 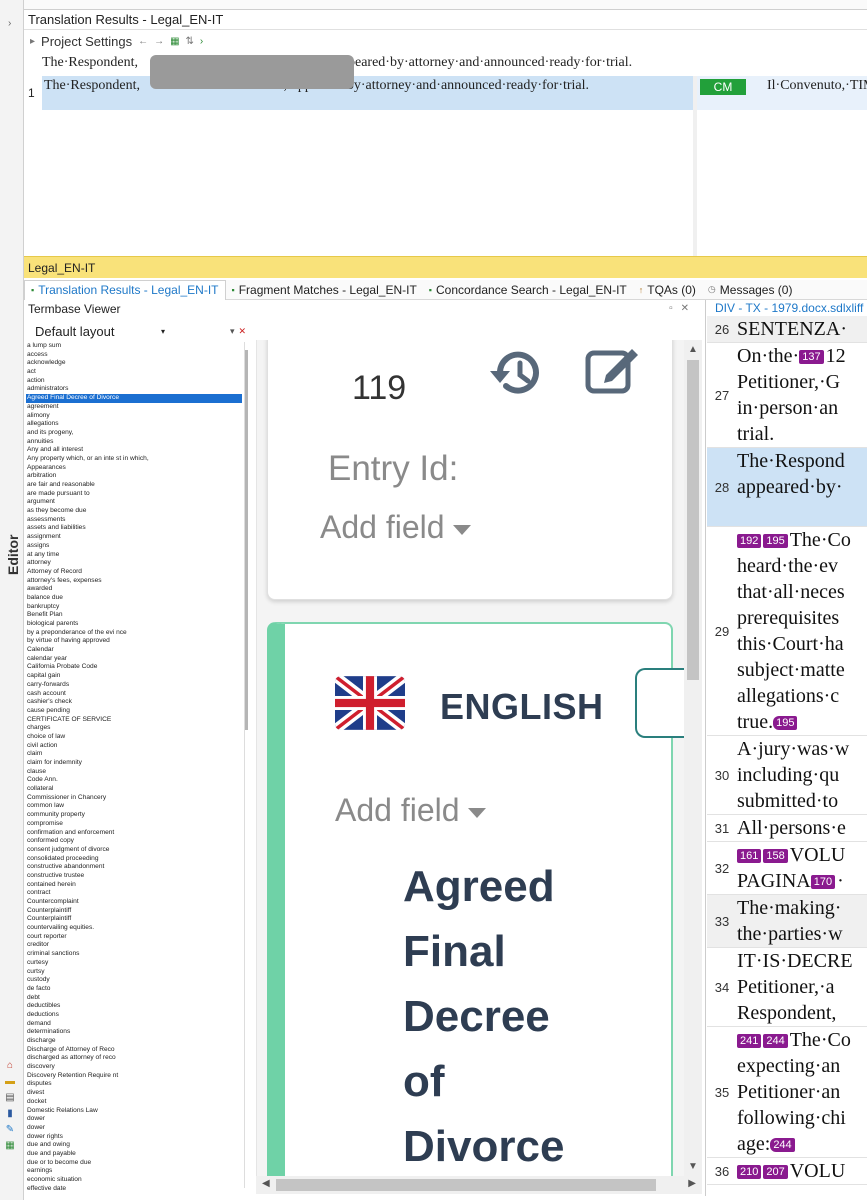 What do you see at coordinates (134, 963) in the screenshot?
I see `term-list-item: curtesy` at bounding box center [134, 963].